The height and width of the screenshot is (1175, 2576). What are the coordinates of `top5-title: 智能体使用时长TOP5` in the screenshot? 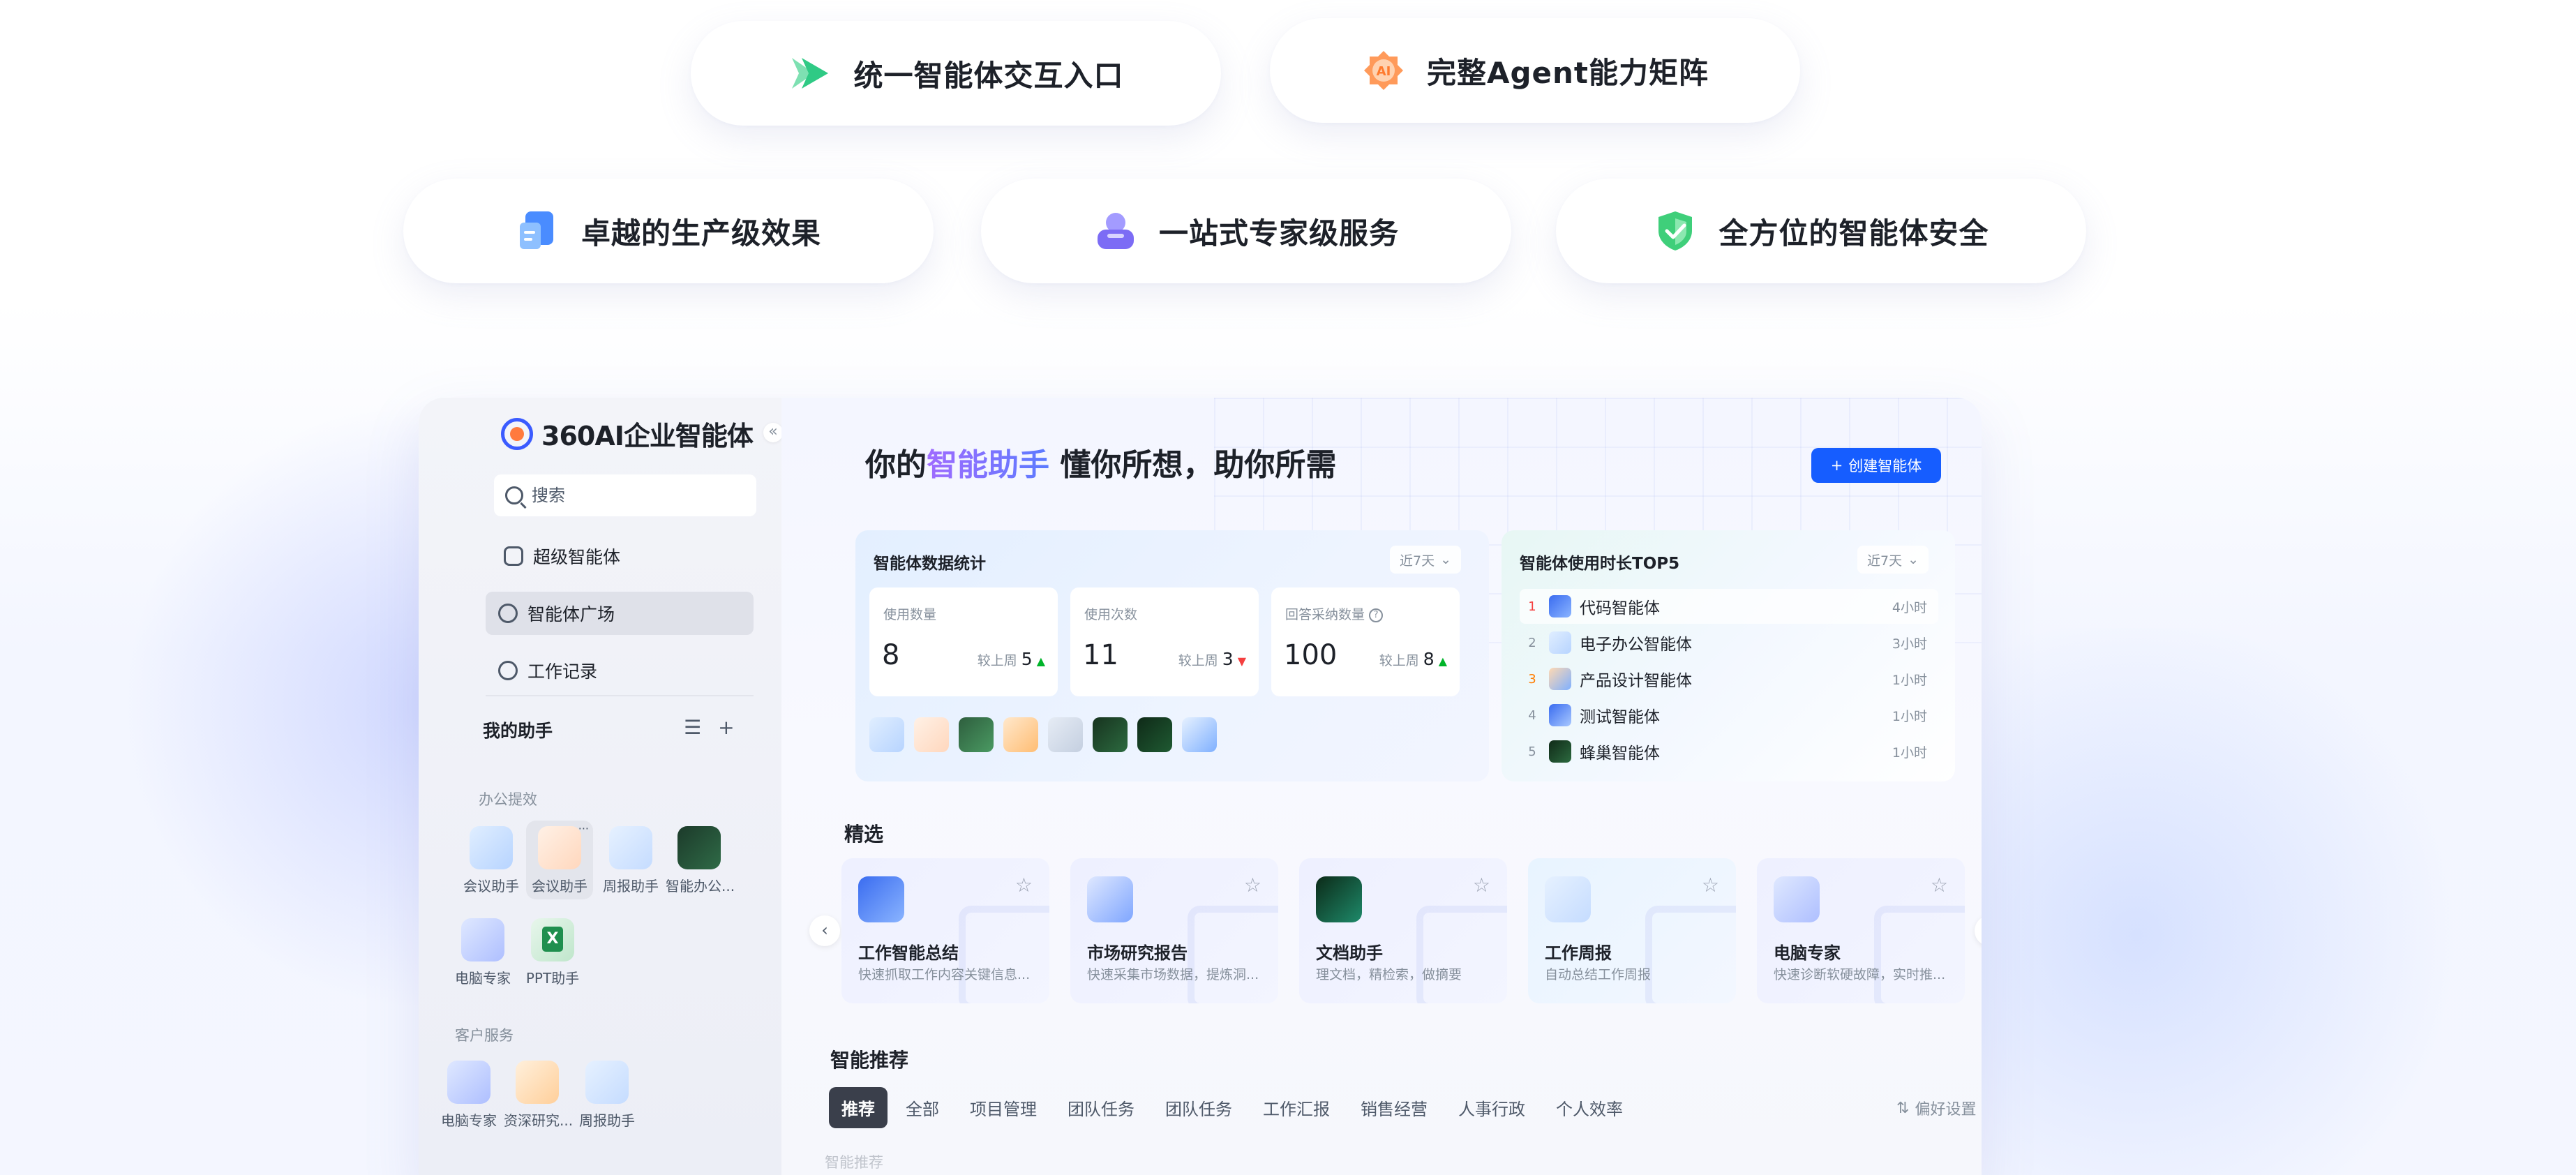 It's located at (1600, 564).